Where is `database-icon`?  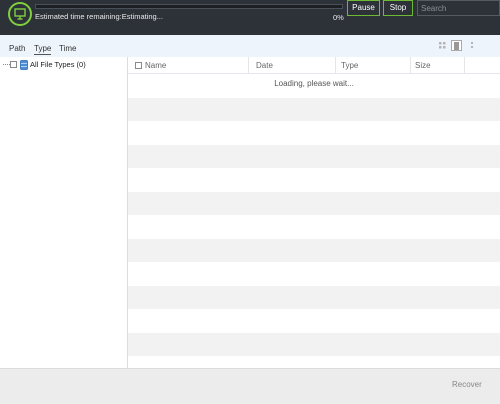
database-icon is located at coordinates (24, 66).